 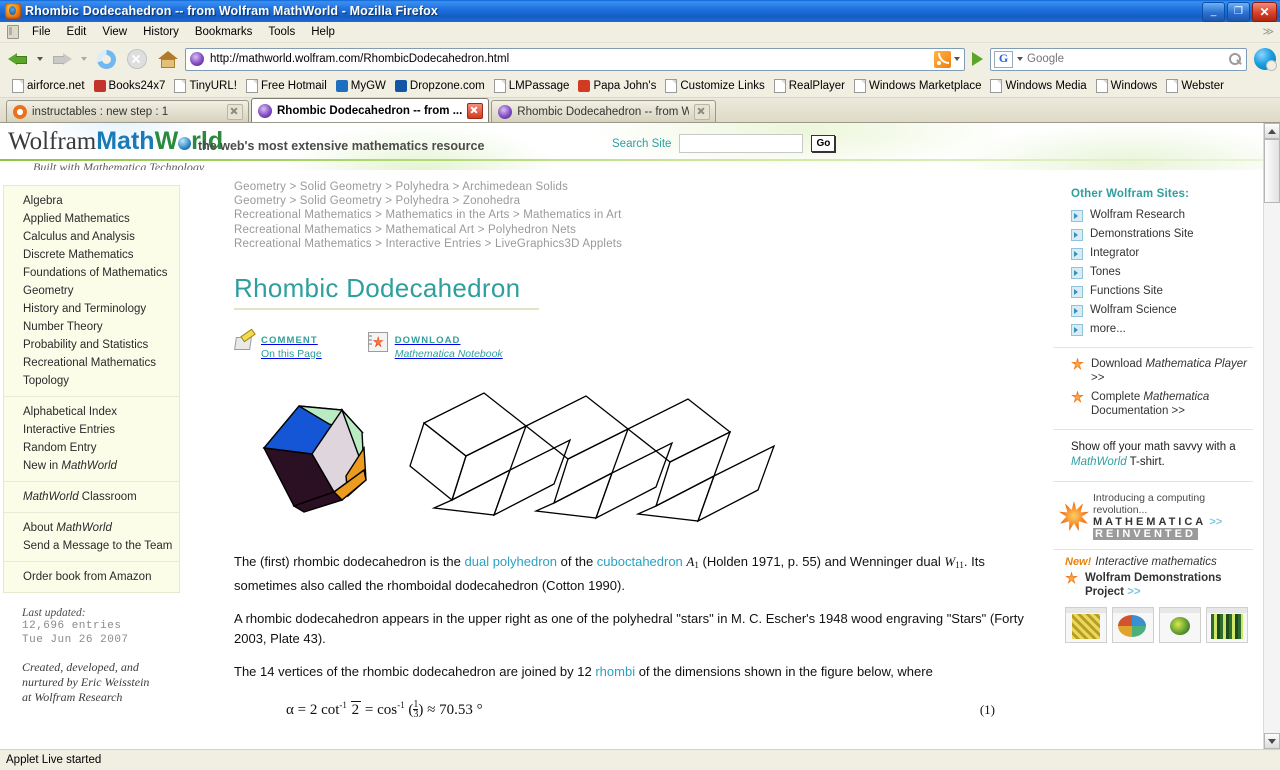 I want to click on bookmark-7: Papa John's, so click(x=617, y=86).